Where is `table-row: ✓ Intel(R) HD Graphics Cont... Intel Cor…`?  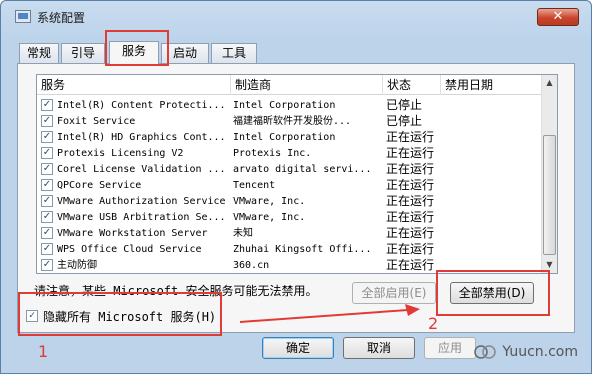
table-row: ✓ Intel(R) HD Graphics Cont... Intel Cor… is located at coordinates (290, 137).